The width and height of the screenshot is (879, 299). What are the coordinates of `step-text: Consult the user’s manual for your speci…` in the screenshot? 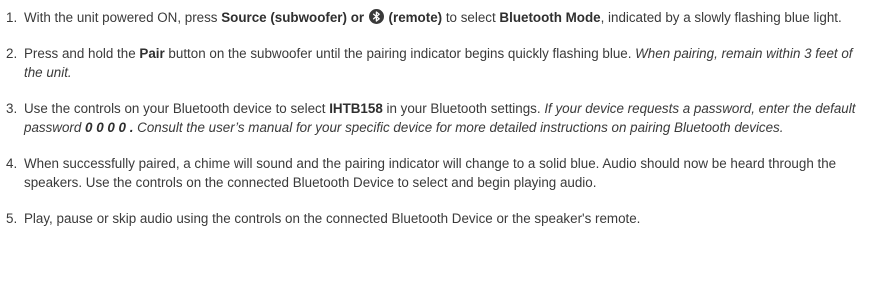 It's located at (458, 127).